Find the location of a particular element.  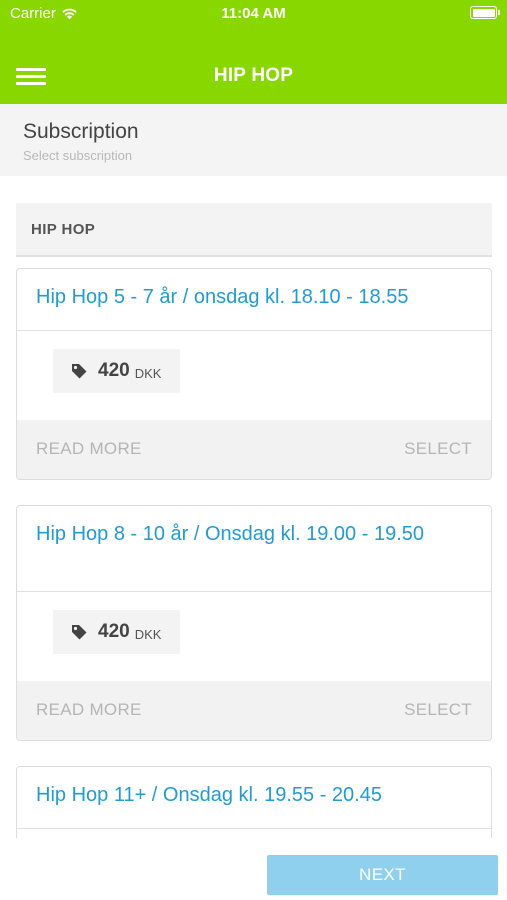

category-header: HIP HOP is located at coordinates (254, 230).